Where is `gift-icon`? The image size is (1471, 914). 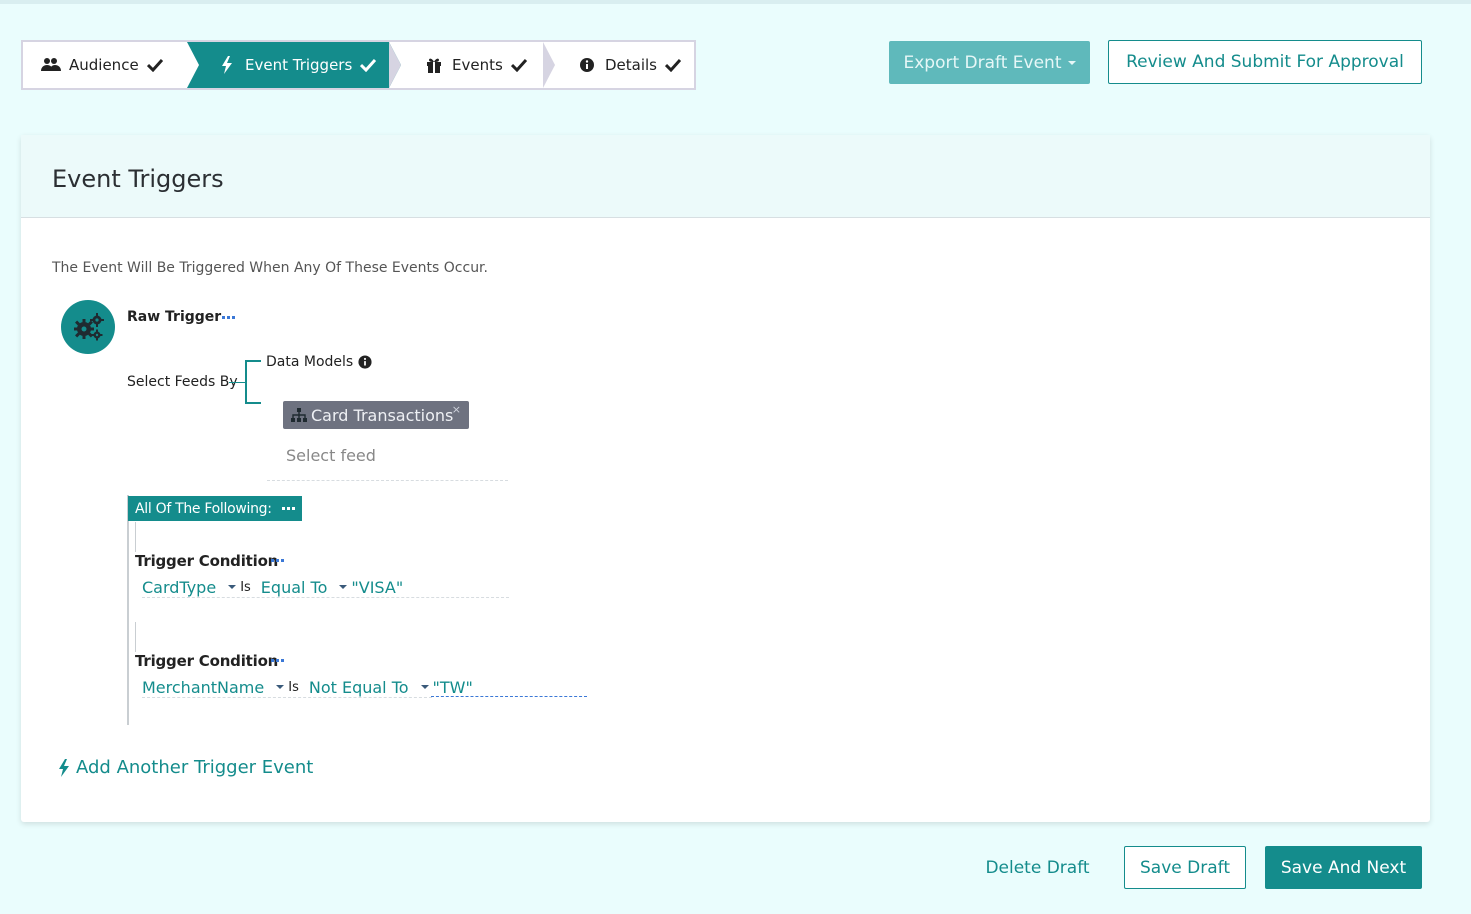 gift-icon is located at coordinates (434, 65).